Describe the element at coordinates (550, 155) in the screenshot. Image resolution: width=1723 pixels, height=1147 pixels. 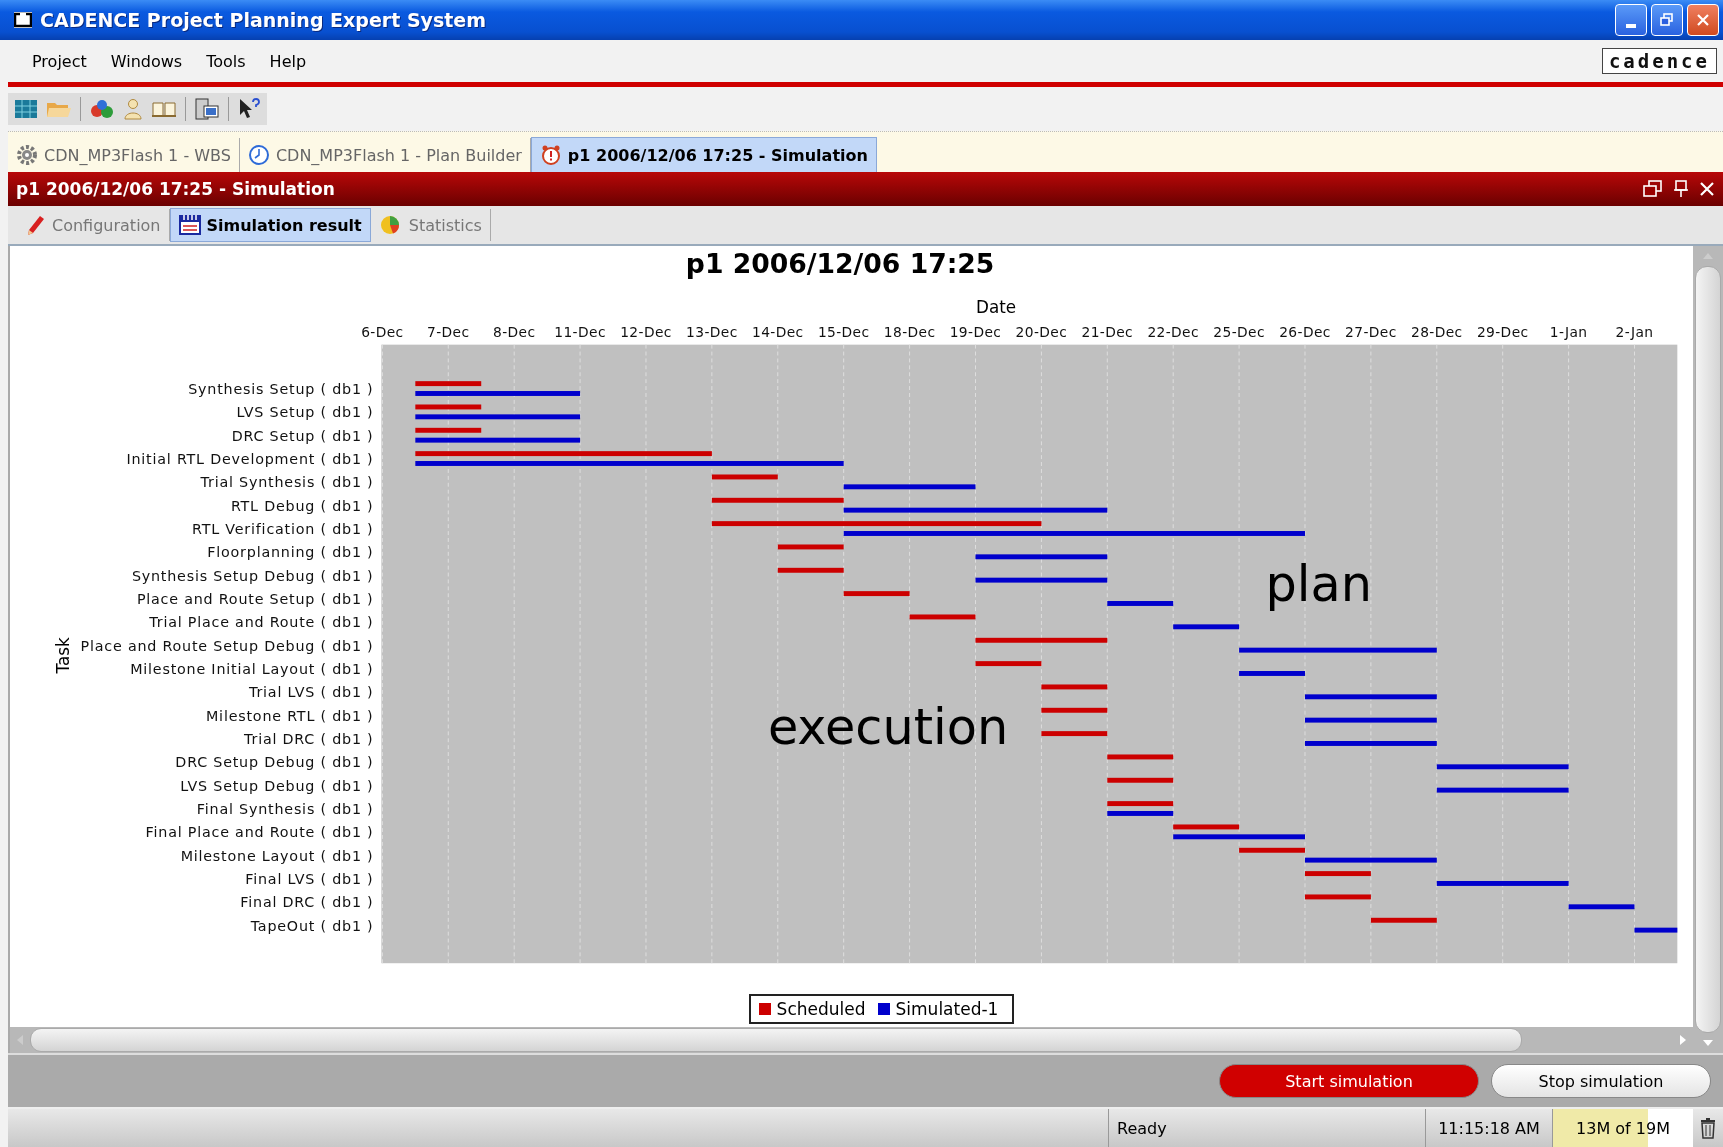
I see `alarm-clock-icon` at that location.